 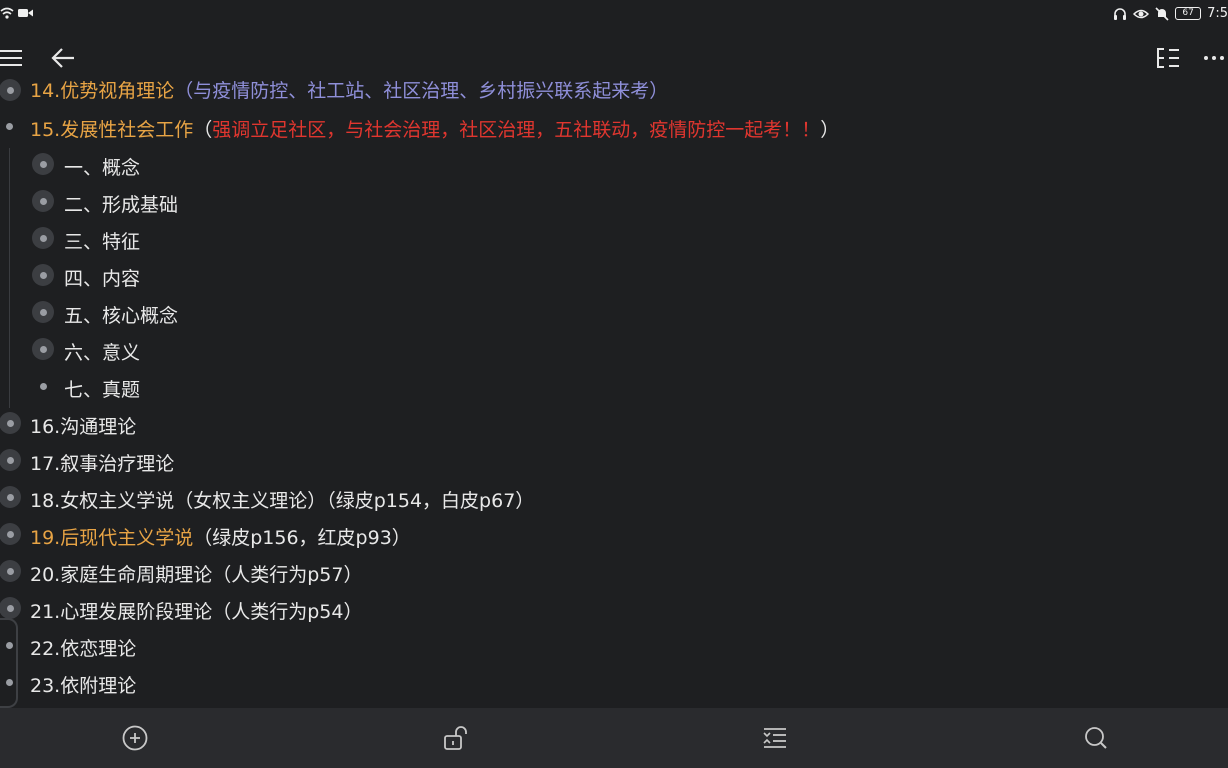 I want to click on child-label: 一、概念, so click(x=102, y=168).